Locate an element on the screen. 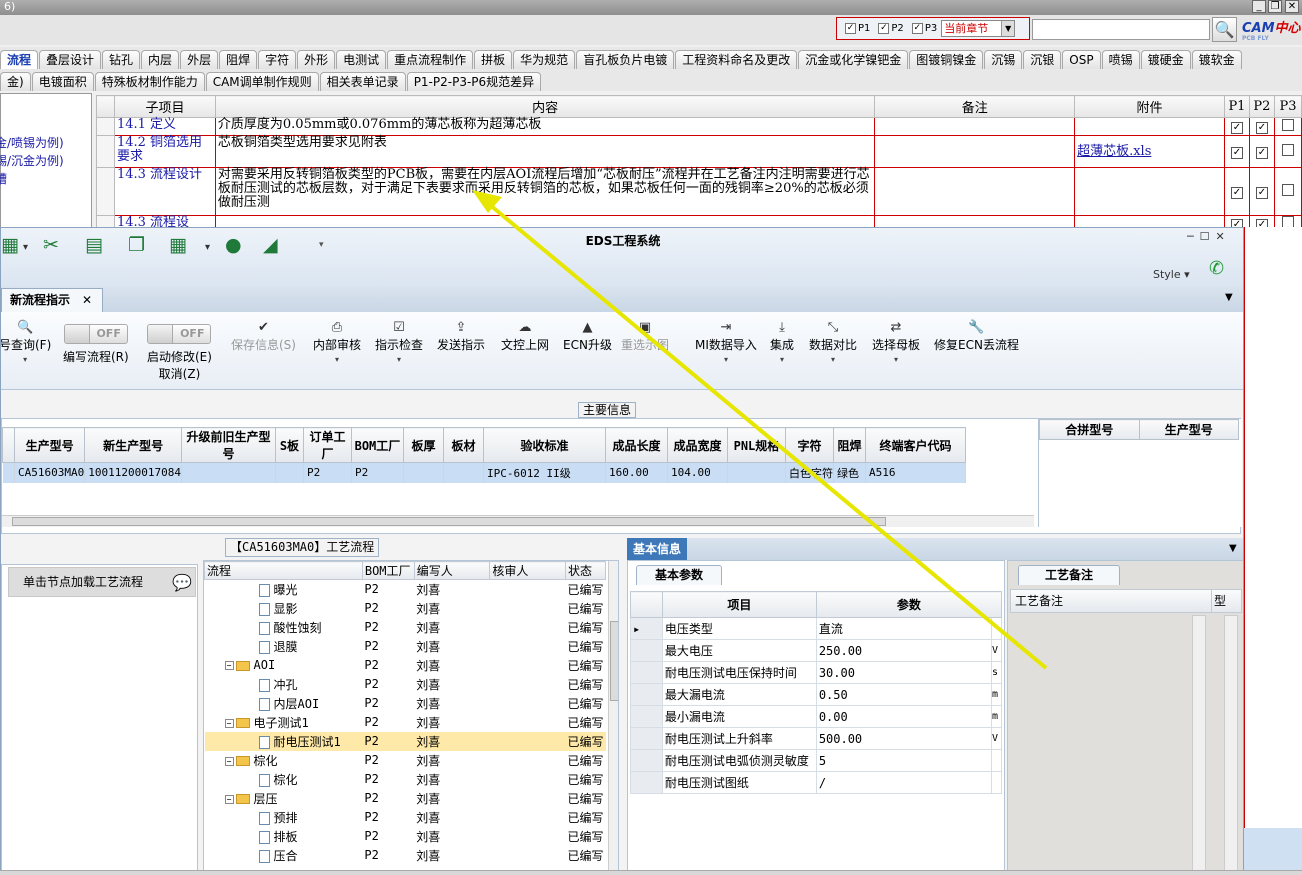 Image resolution: width=1302 pixels, height=875 pixels. tree-item-1: 金/喷锡为例) is located at coordinates (45, 142).